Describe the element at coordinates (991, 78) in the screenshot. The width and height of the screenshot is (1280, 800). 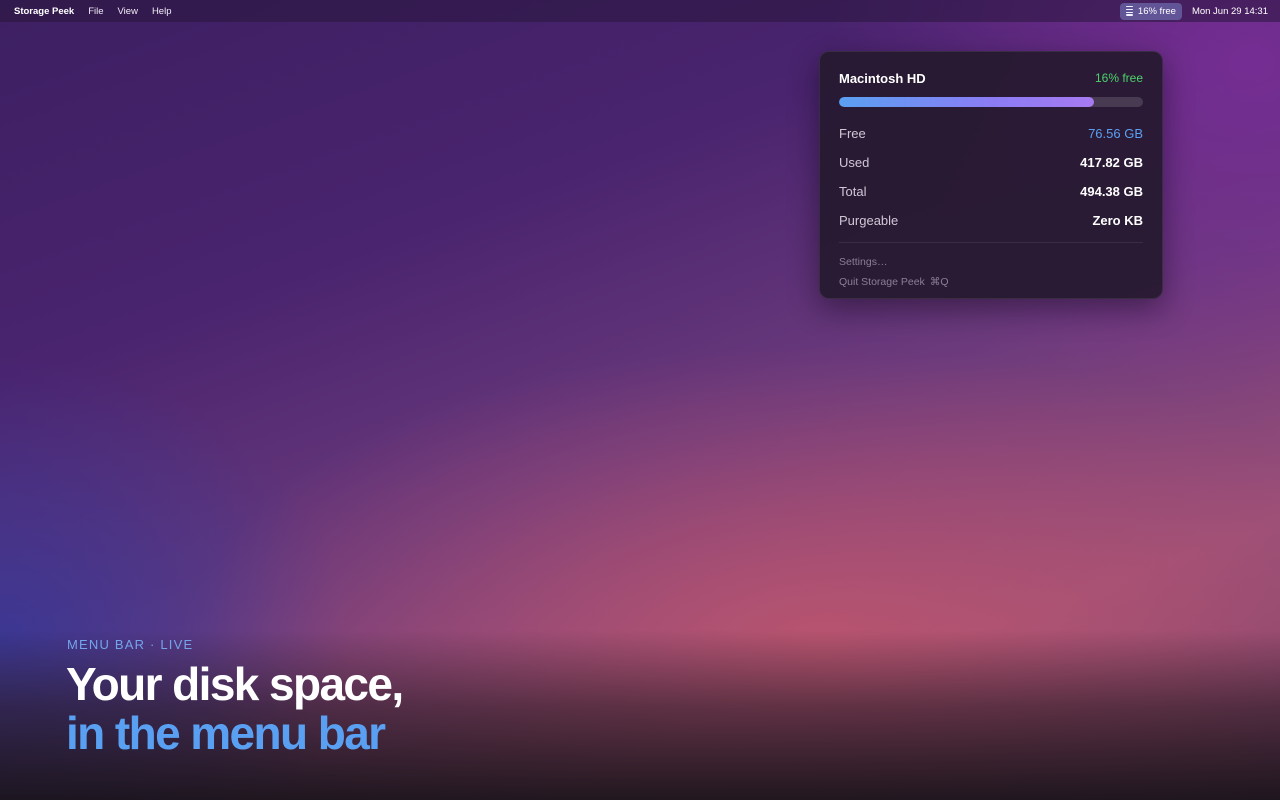
I see `popover-header: Macintosh HD 16% free` at that location.